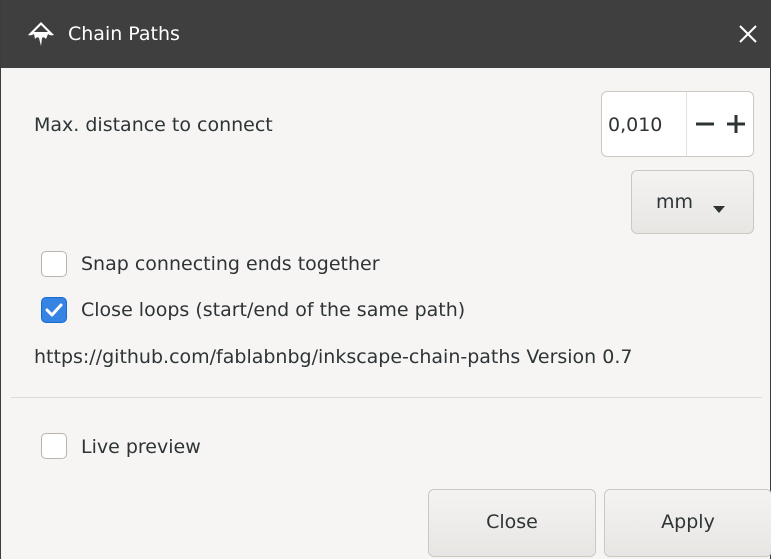  What do you see at coordinates (687, 523) in the screenshot?
I see `apply-button: Apply` at bounding box center [687, 523].